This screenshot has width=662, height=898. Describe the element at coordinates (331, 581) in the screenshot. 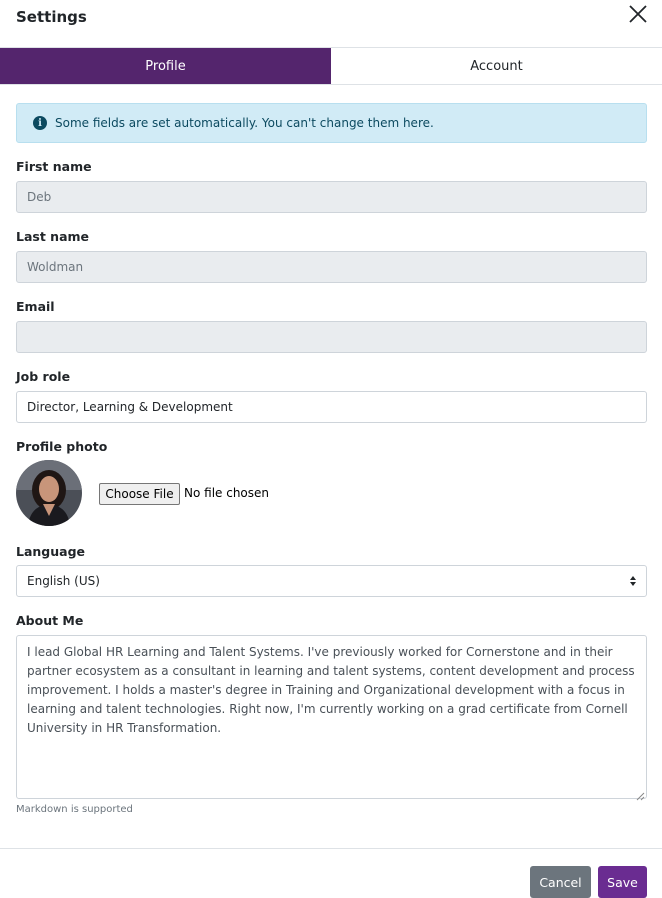

I see `language-select: English (US)` at that location.